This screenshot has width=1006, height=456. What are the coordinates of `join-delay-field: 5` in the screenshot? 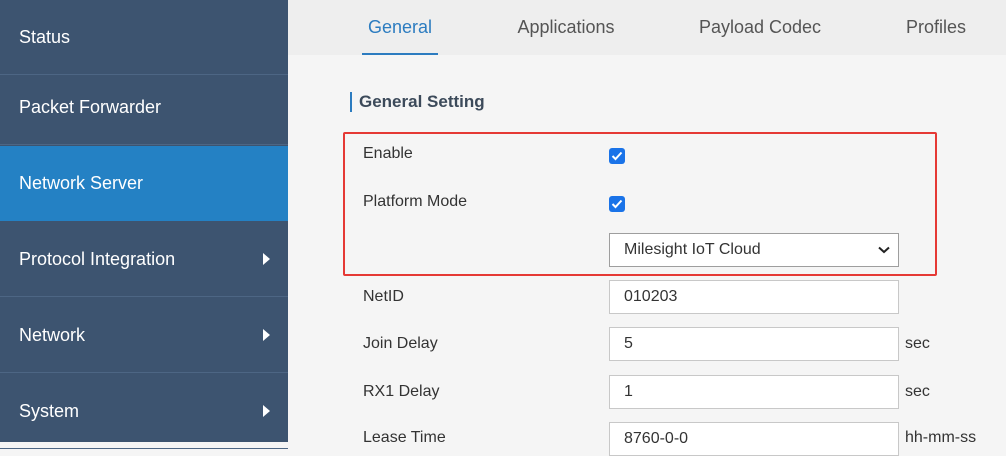 It's located at (754, 344).